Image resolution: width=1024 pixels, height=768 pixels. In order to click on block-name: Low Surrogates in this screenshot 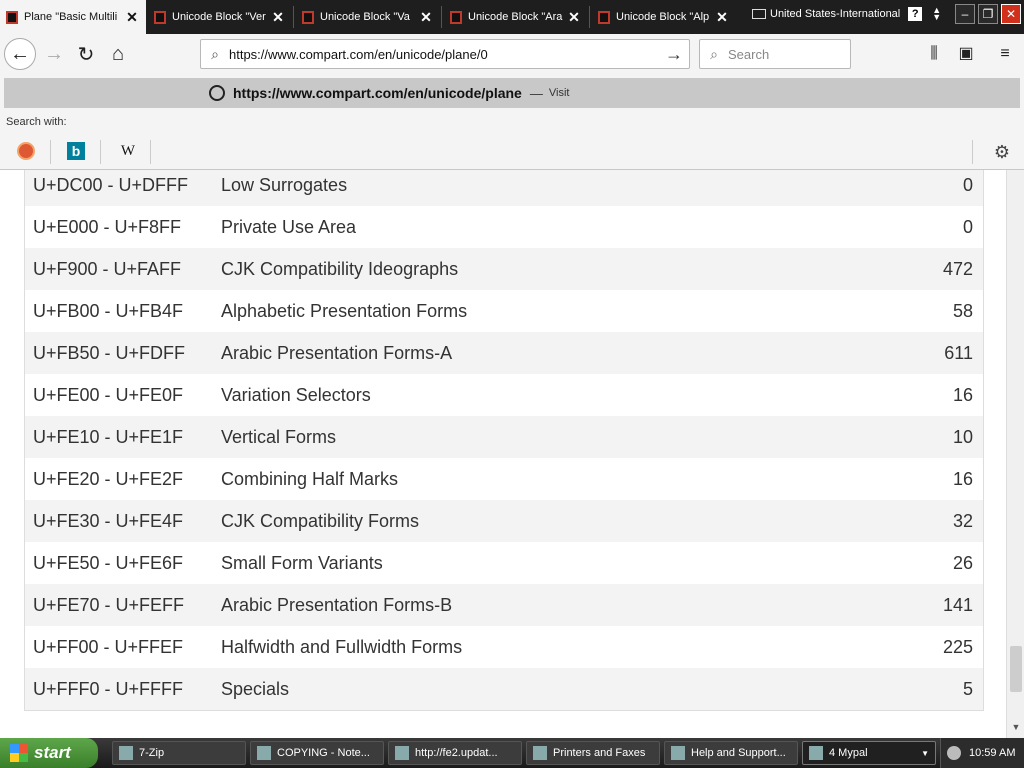, I will do `click(542, 185)`.